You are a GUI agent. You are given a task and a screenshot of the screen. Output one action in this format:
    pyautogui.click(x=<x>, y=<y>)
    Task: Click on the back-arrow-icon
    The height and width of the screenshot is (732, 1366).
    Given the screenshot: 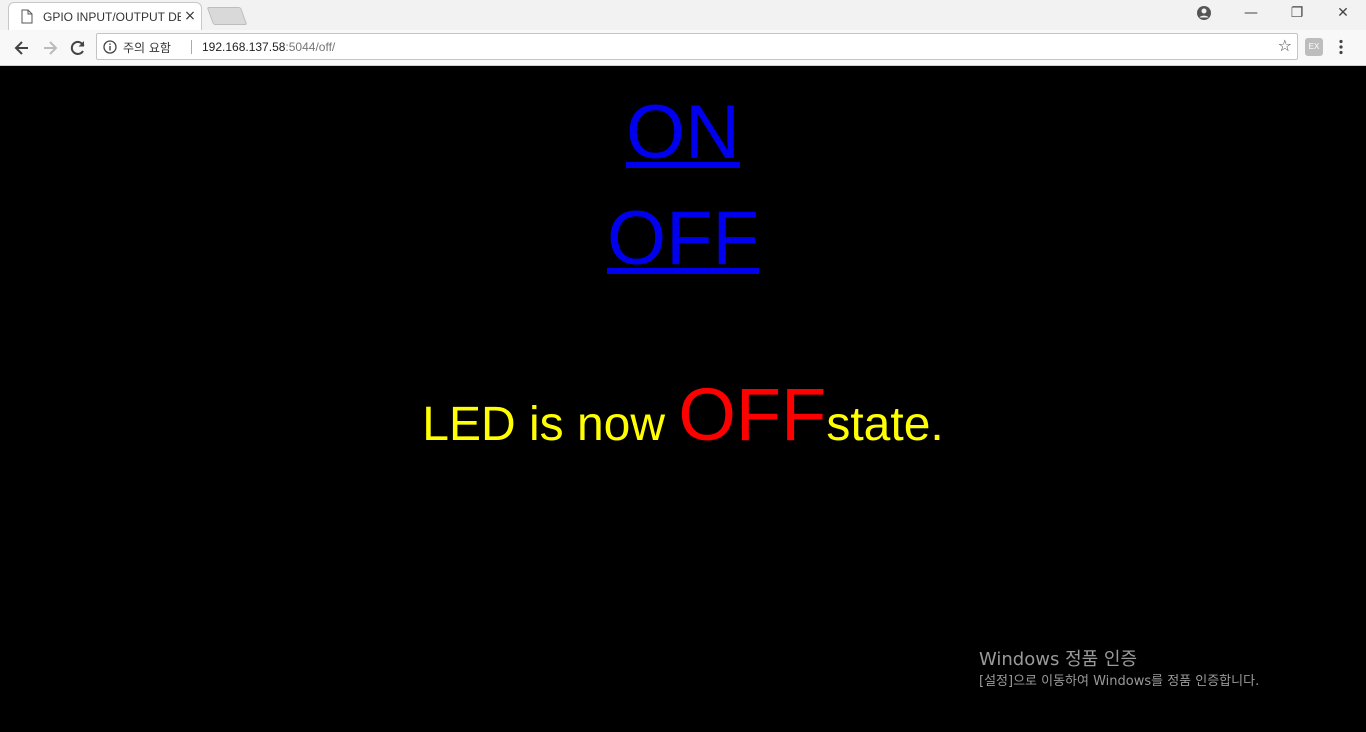 What is the action you would take?
    pyautogui.click(x=22, y=48)
    